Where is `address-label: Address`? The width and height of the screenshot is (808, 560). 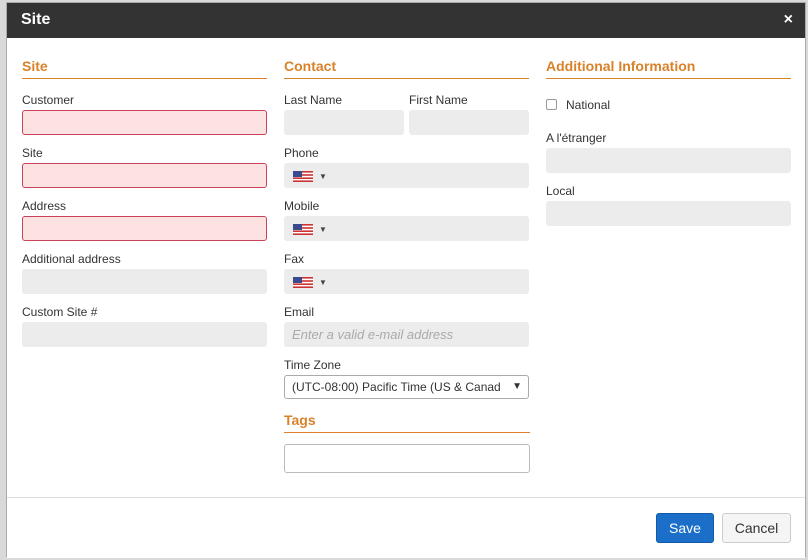 address-label: Address is located at coordinates (44, 206).